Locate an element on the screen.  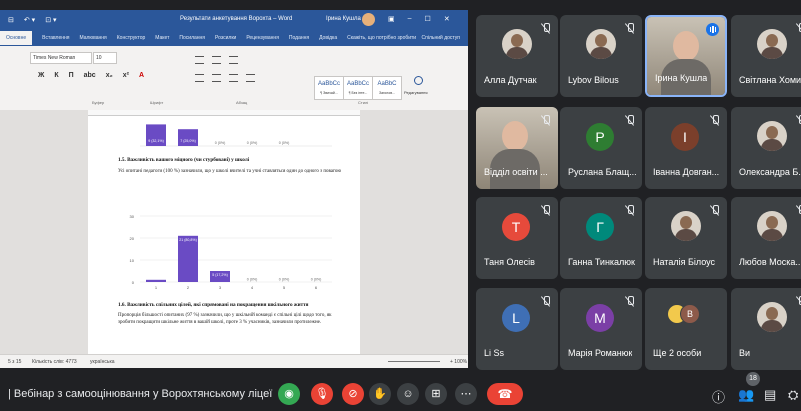
close-icon: ✕ is located at coordinates (447, 19).